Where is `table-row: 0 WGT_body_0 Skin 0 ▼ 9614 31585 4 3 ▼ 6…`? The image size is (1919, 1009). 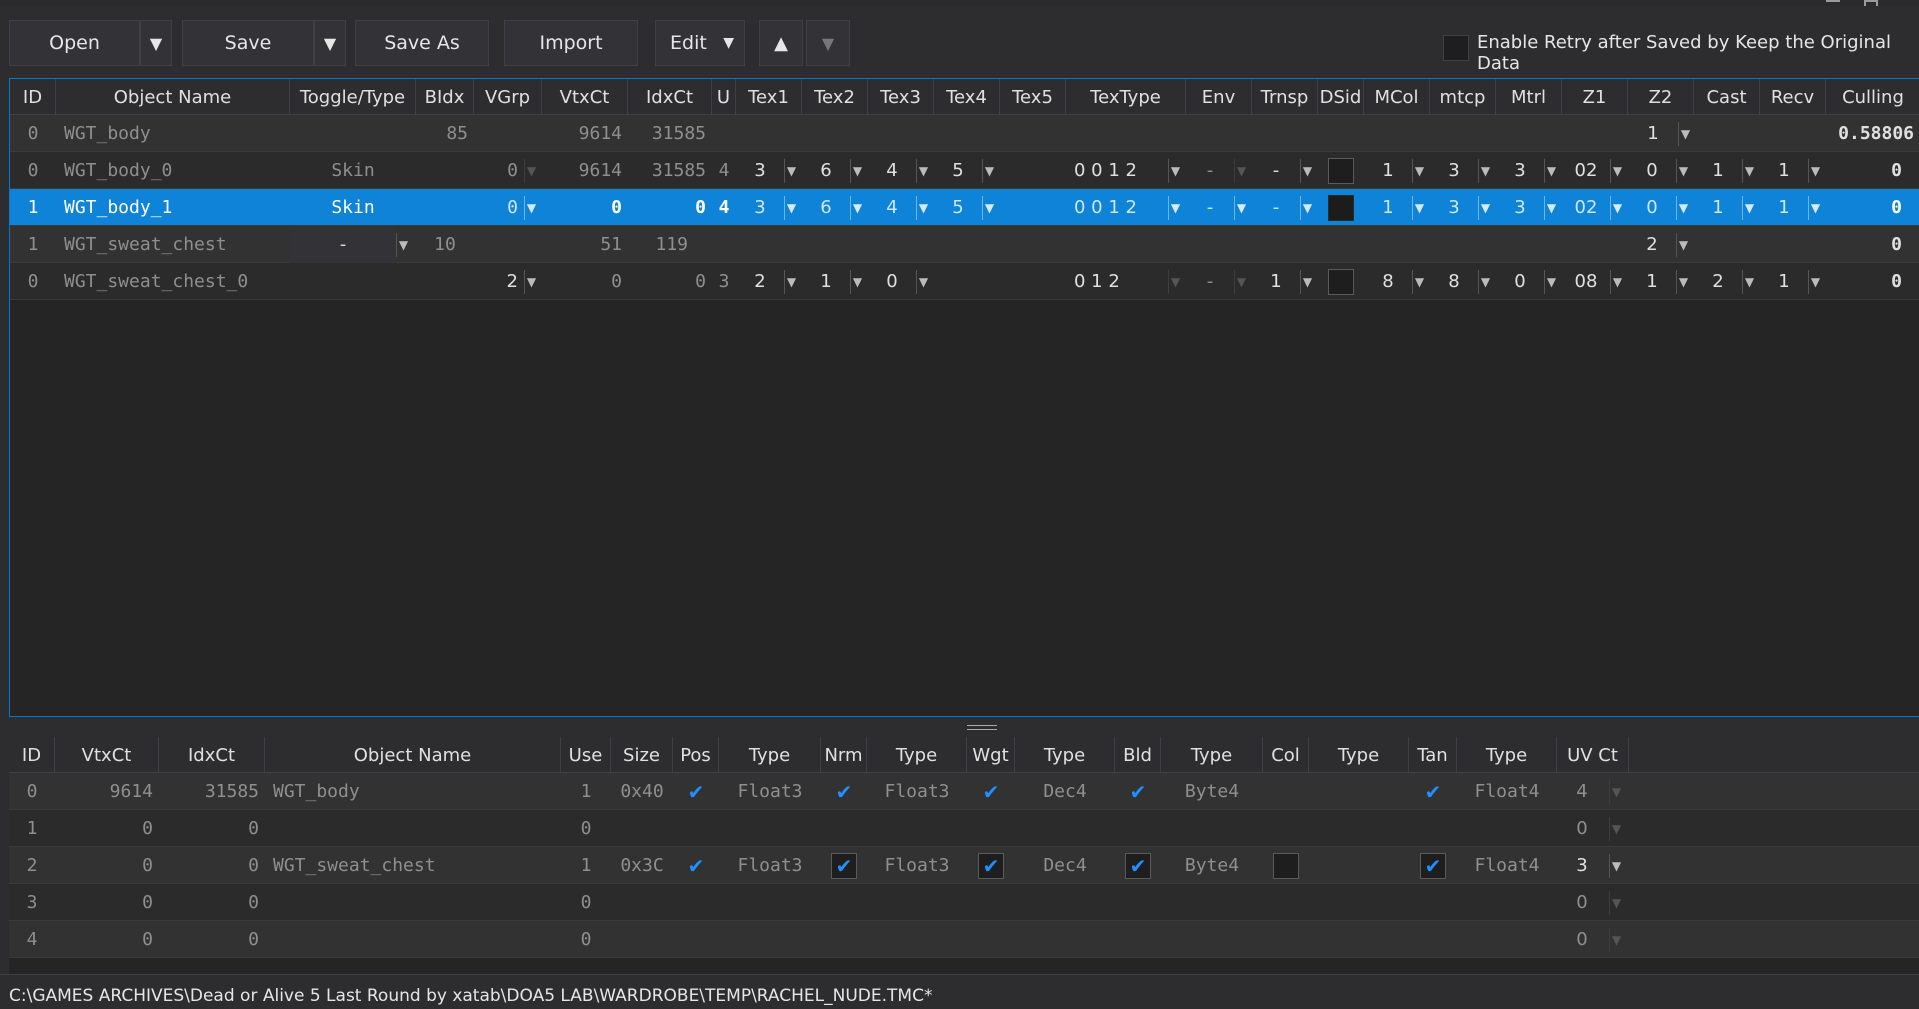
table-row: 0 WGT_body_0 Skin 0 ▼ 9614 31585 4 3 ▼ 6… is located at coordinates (964, 170).